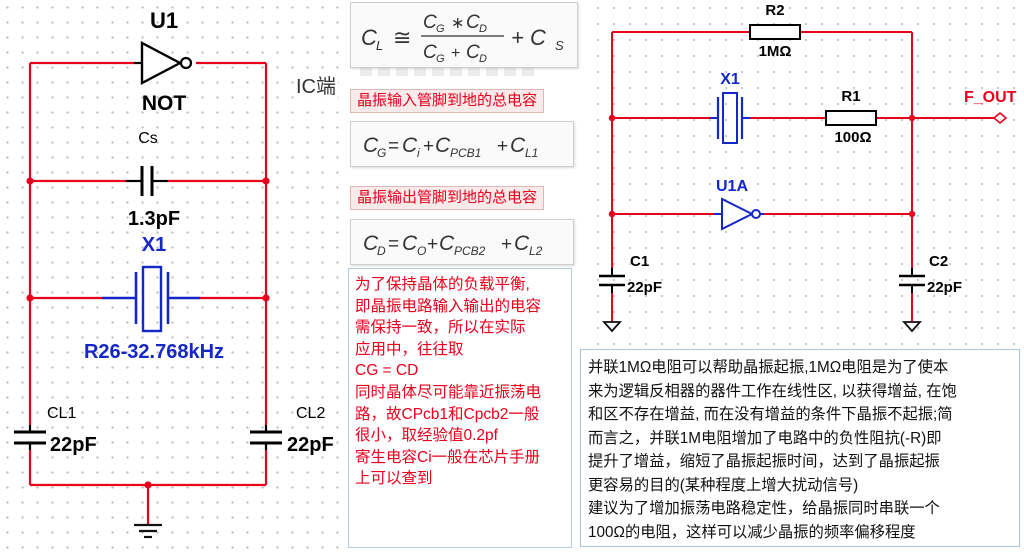 This screenshot has width=1024, height=553. I want to click on cd-t3: C, so click(522, 243).